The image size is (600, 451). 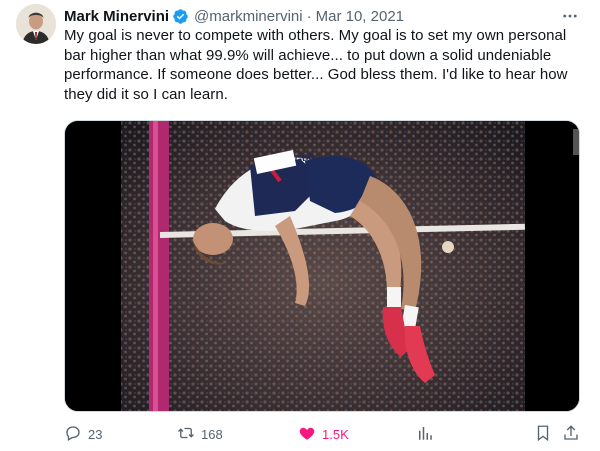 I want to click on author-name: Mark Minervini, so click(x=116, y=16).